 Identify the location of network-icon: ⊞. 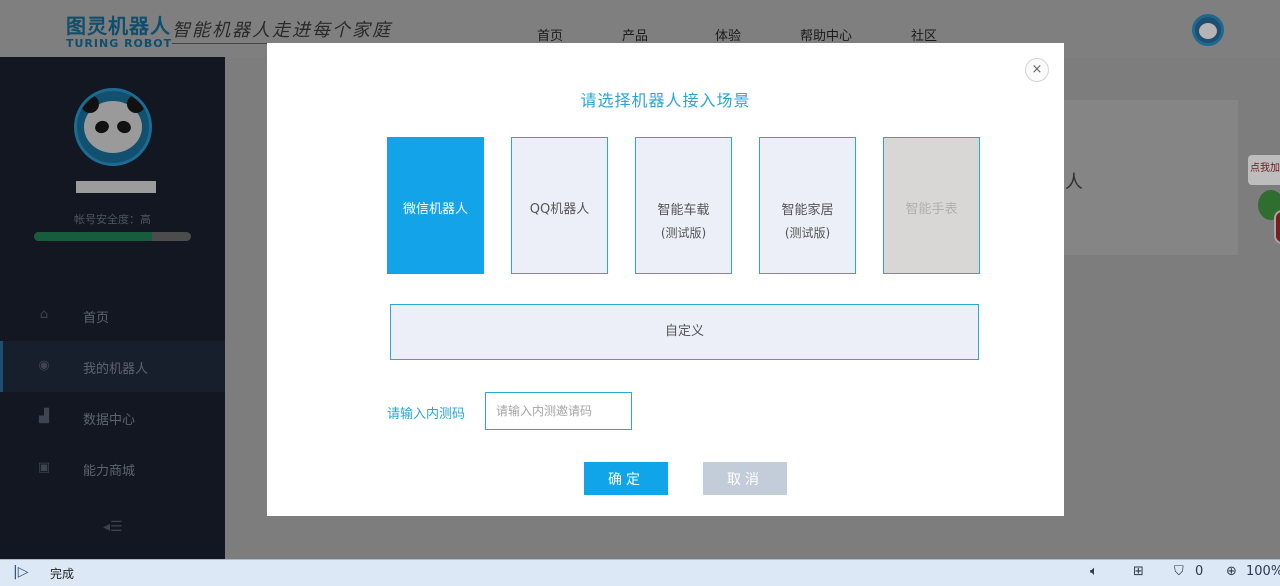
(1138, 571).